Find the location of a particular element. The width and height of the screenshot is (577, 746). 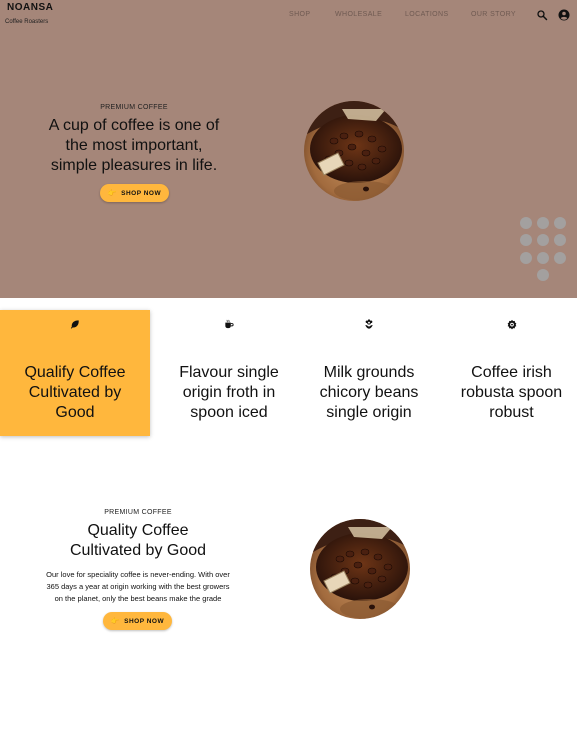

hero-title-line: the most important, is located at coordinates (134, 145).